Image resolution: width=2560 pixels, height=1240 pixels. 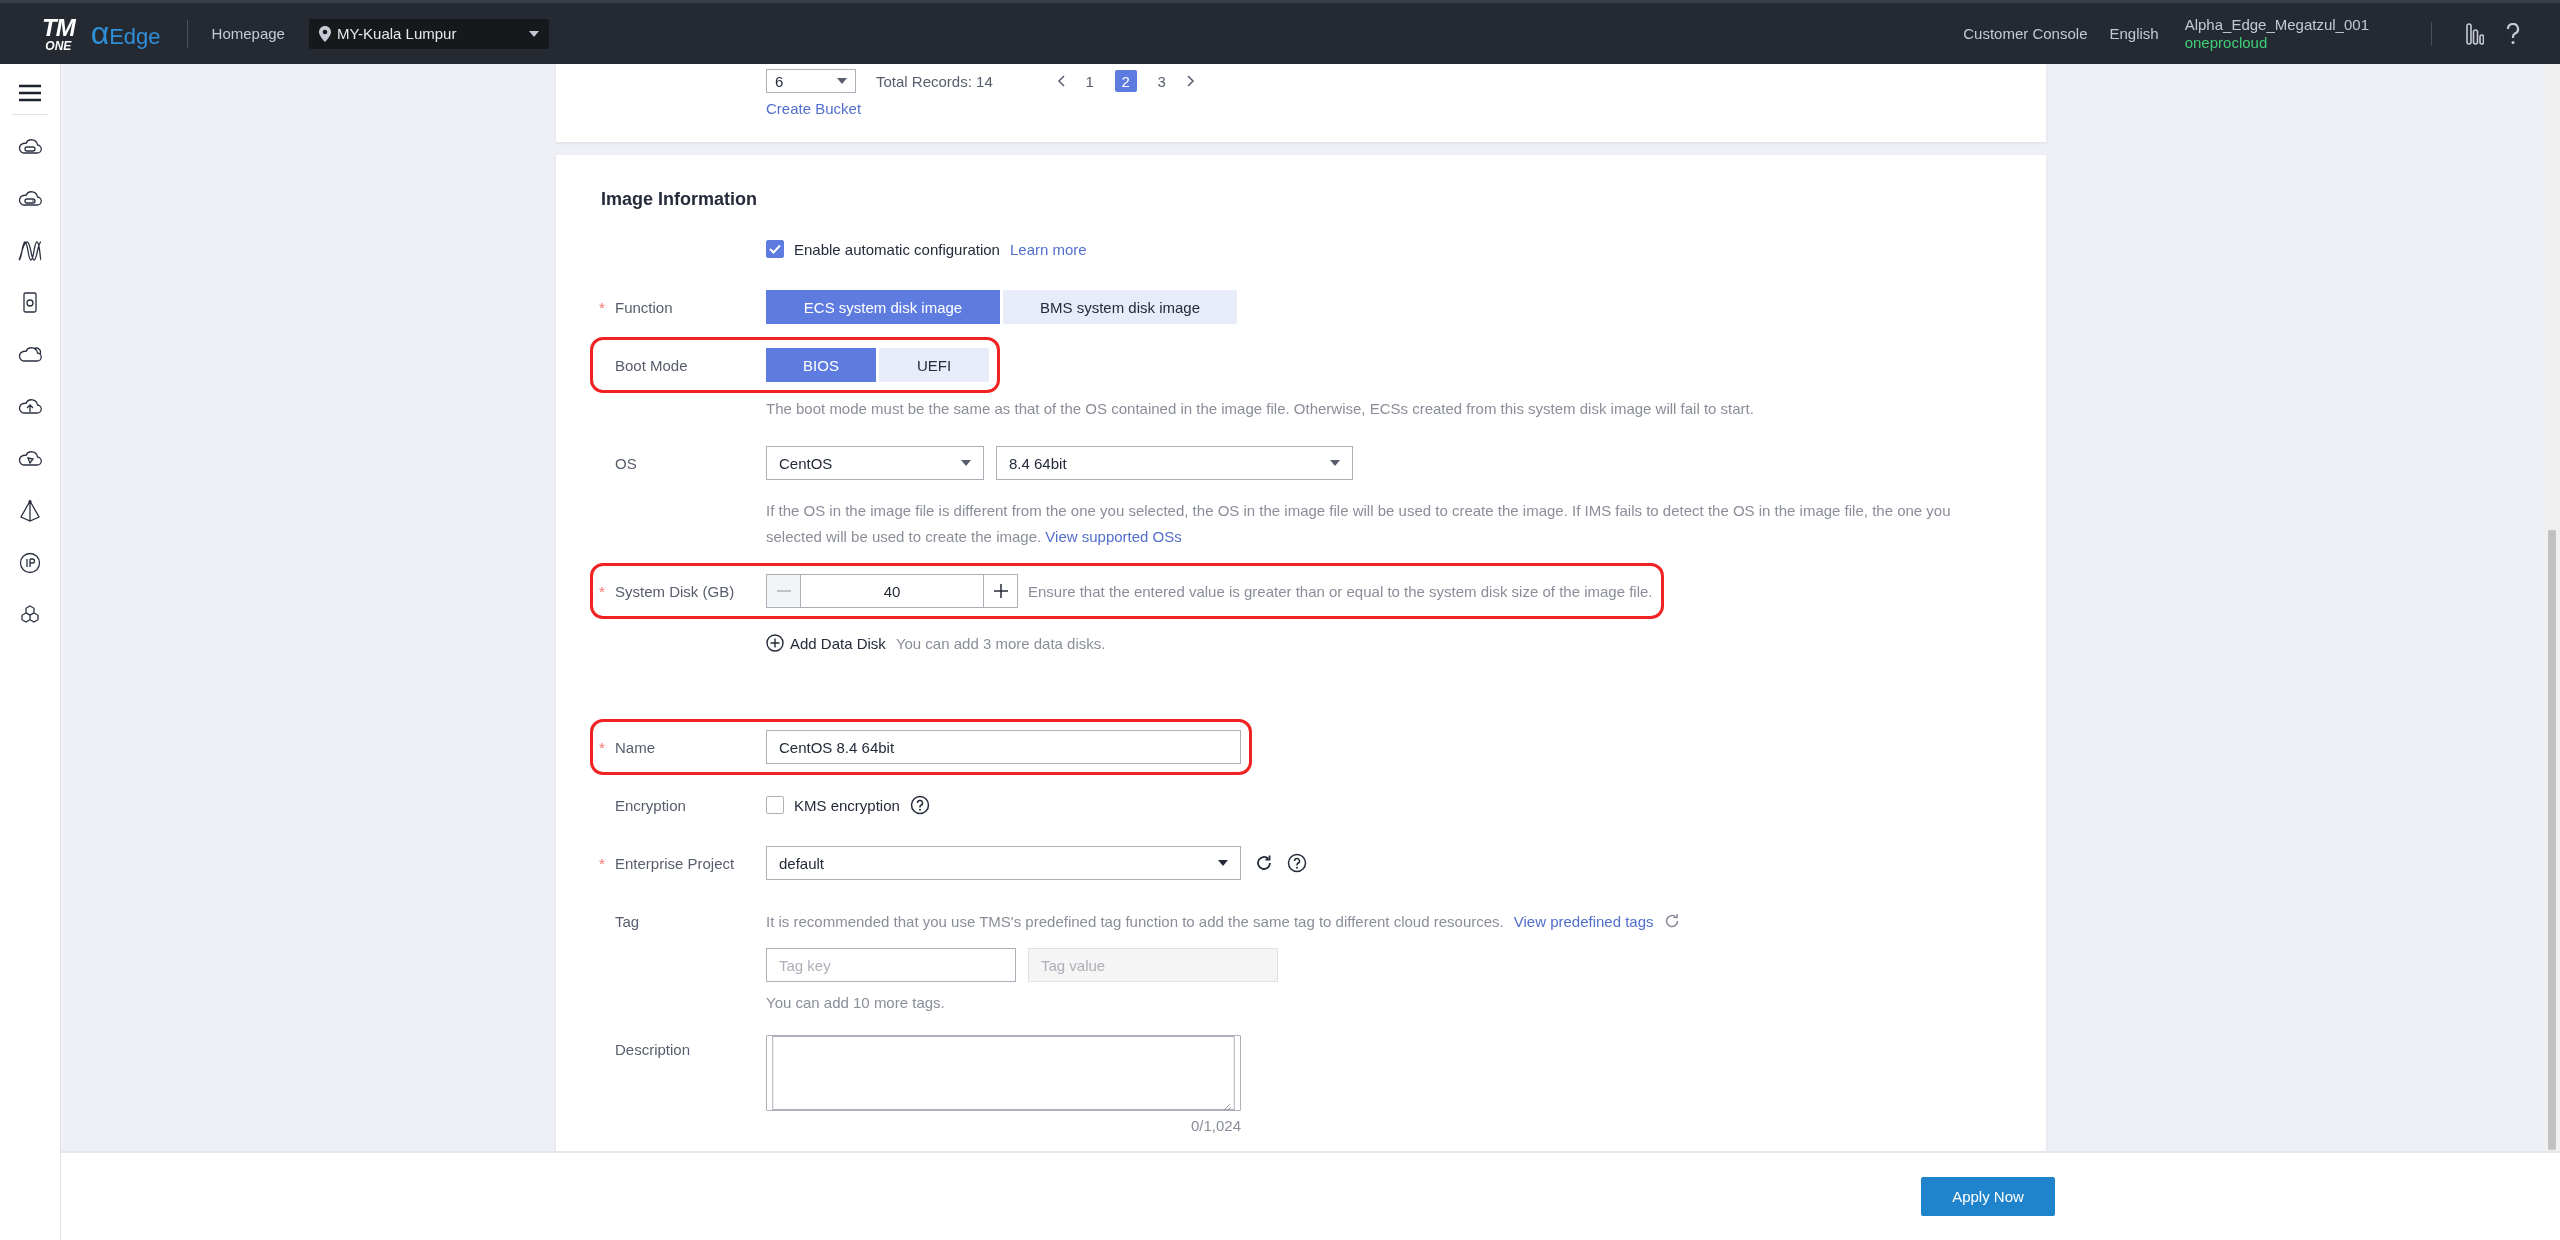 I want to click on wave-icon, so click(x=30, y=251).